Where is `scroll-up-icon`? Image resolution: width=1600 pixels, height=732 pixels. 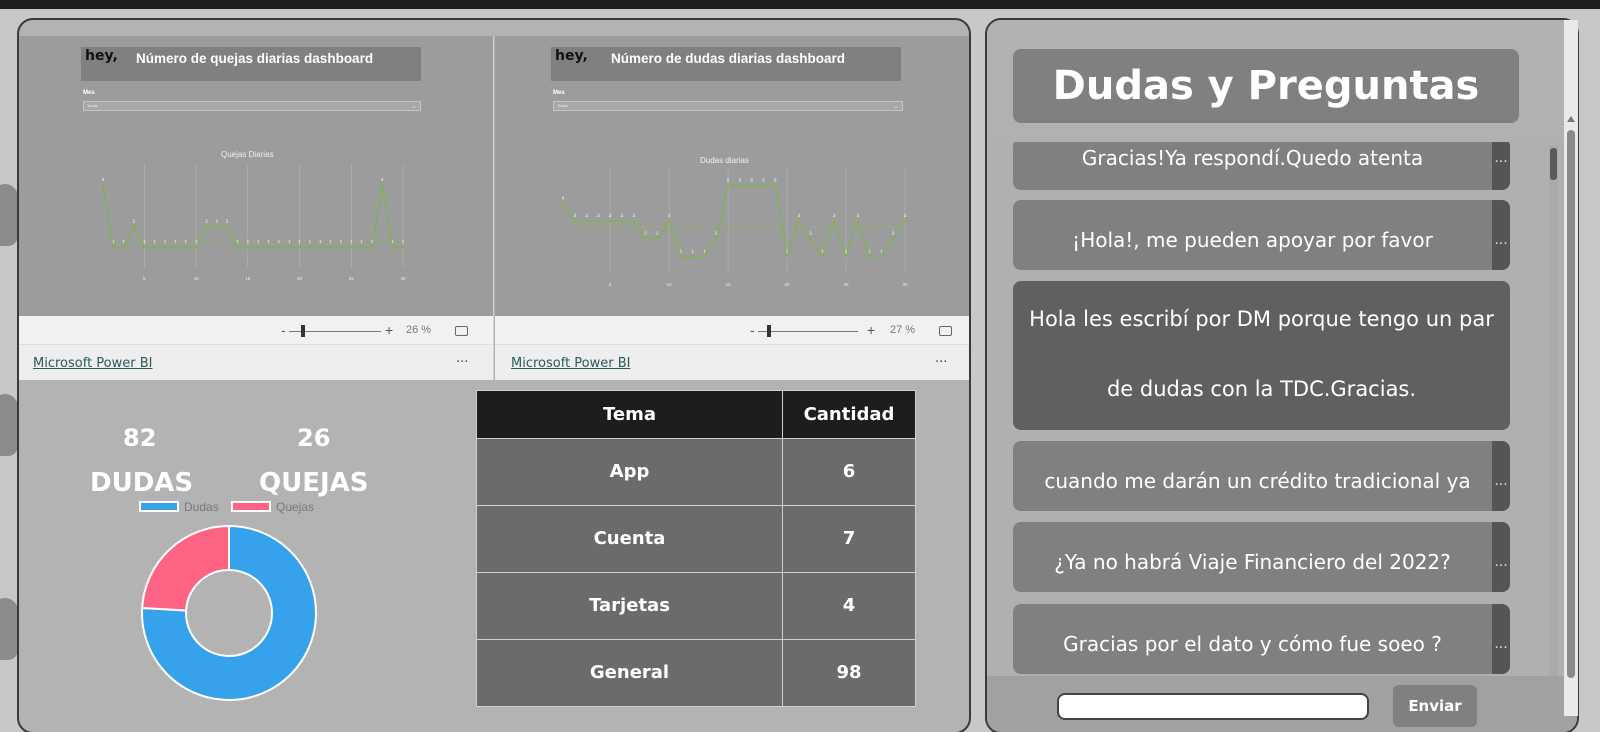 scroll-up-icon is located at coordinates (1571, 119).